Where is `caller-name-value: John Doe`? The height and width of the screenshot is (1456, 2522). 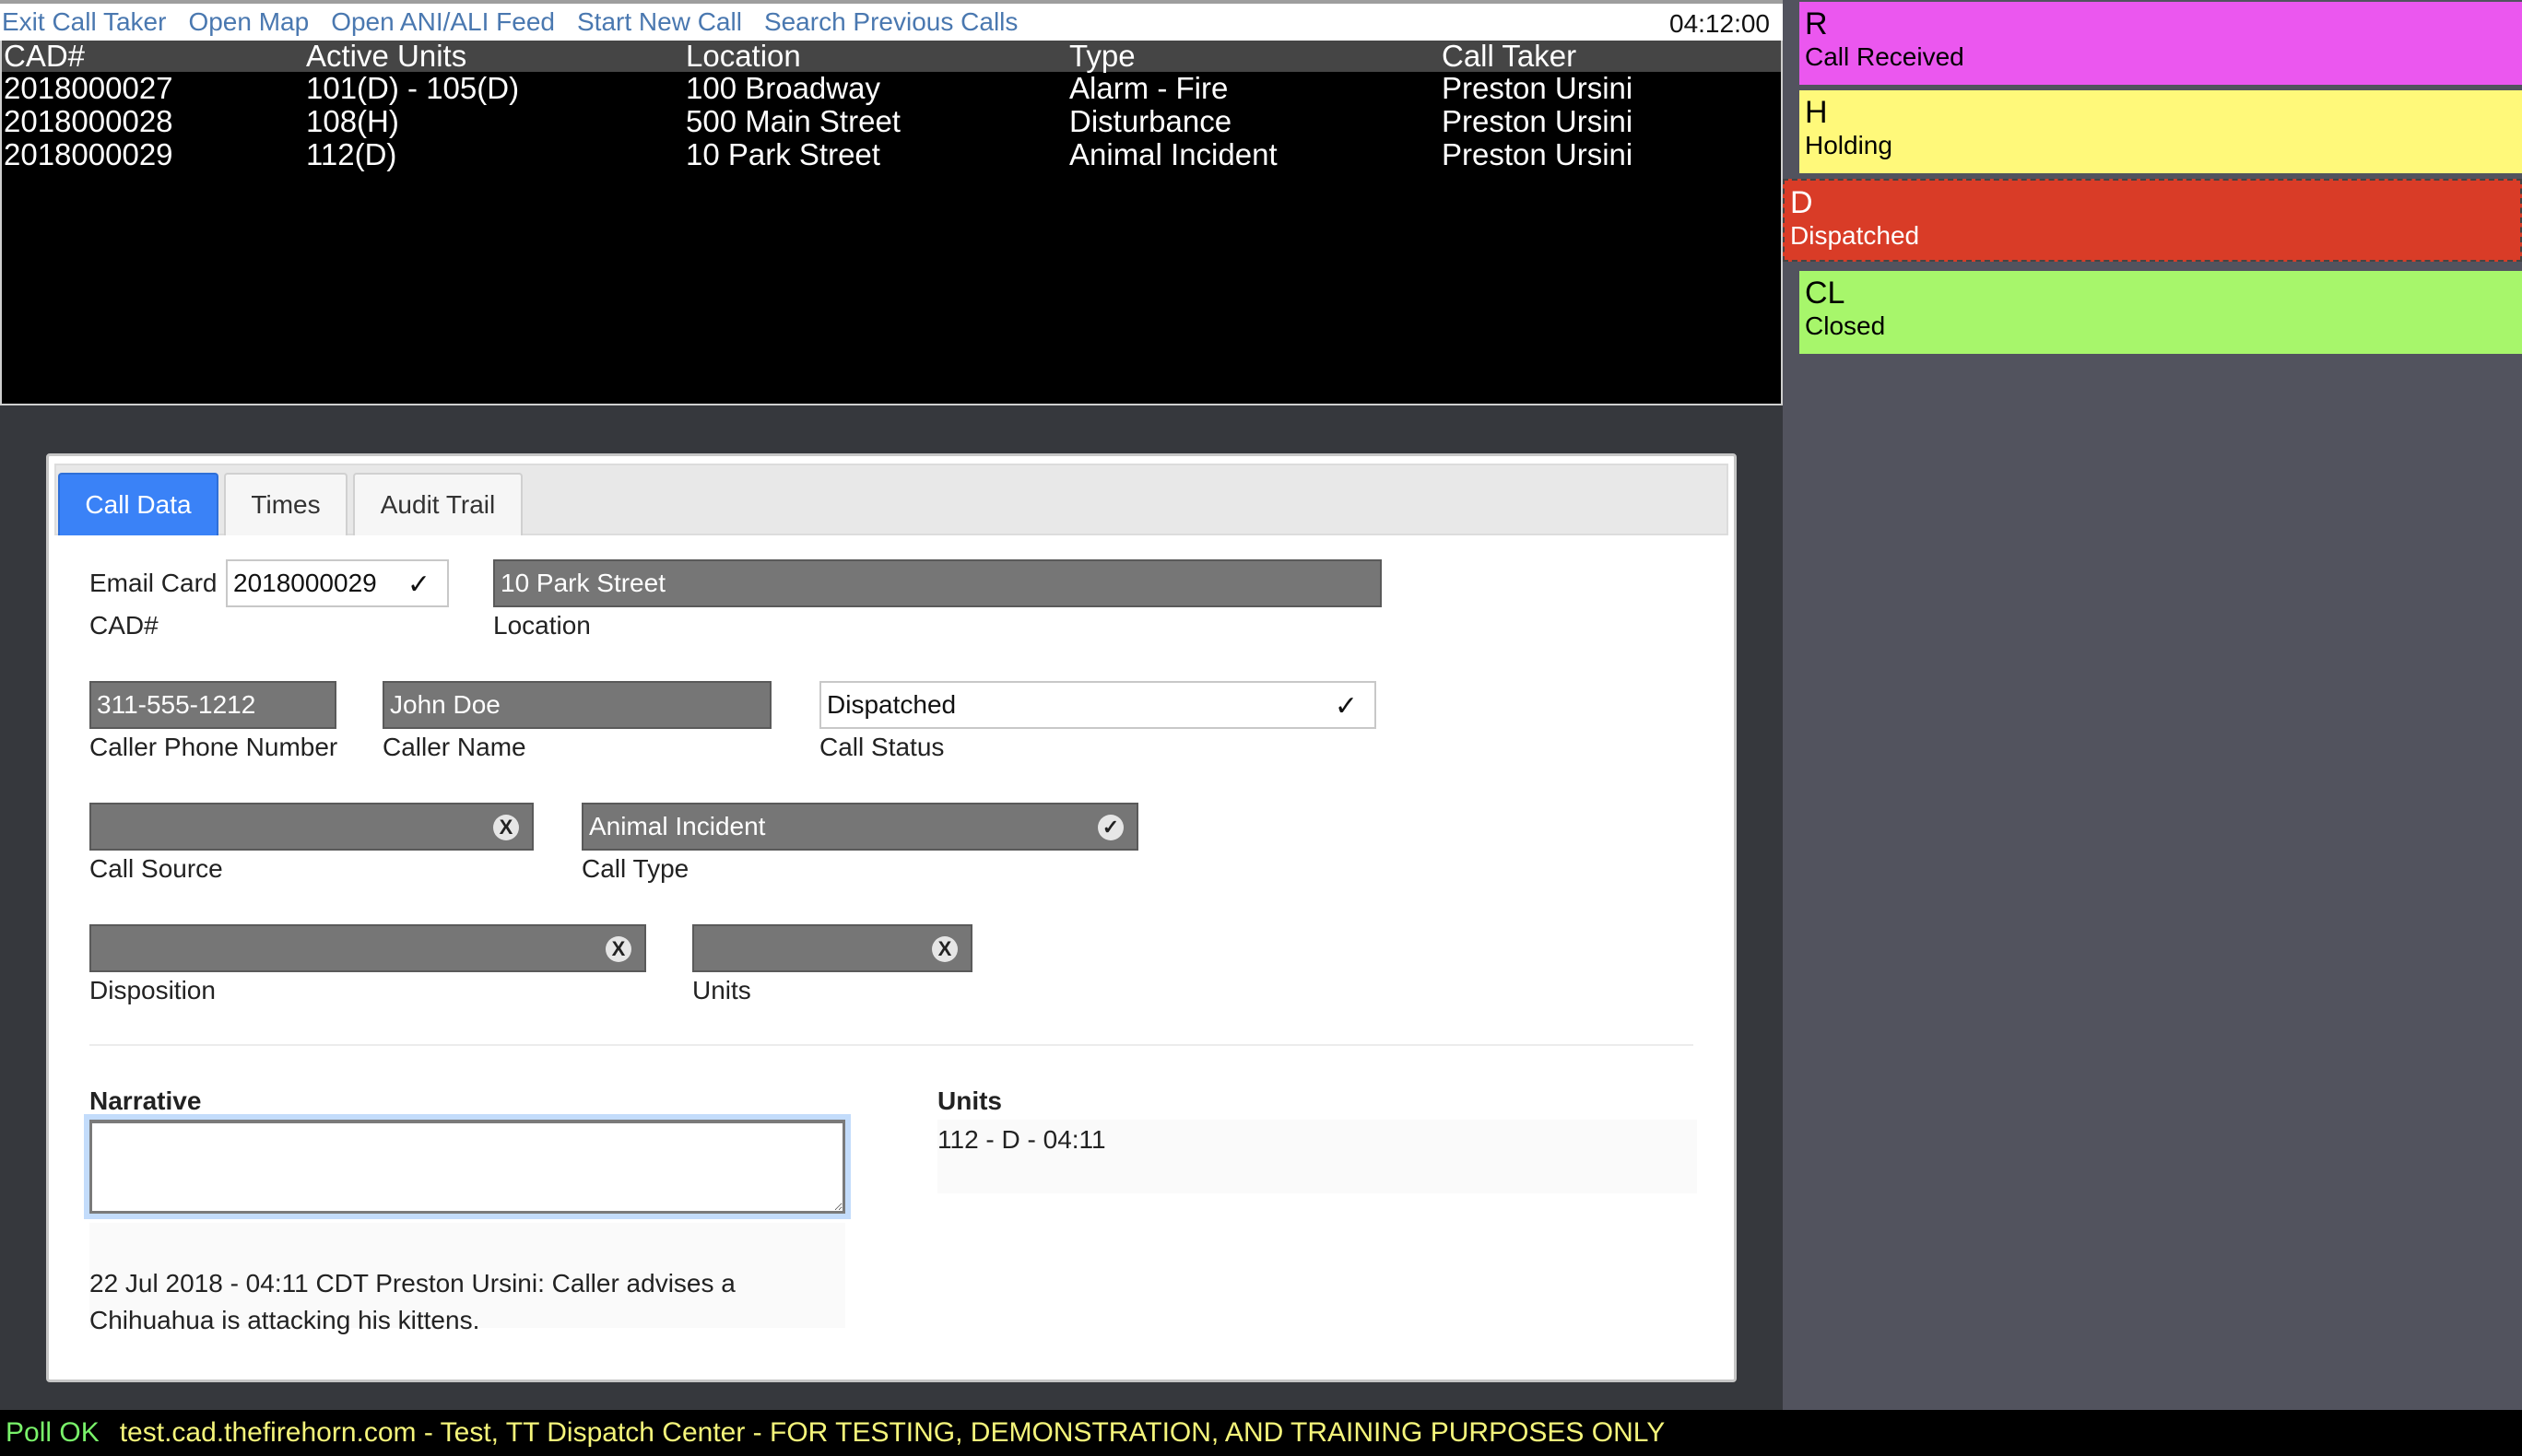
caller-name-value: John Doe is located at coordinates (445, 704).